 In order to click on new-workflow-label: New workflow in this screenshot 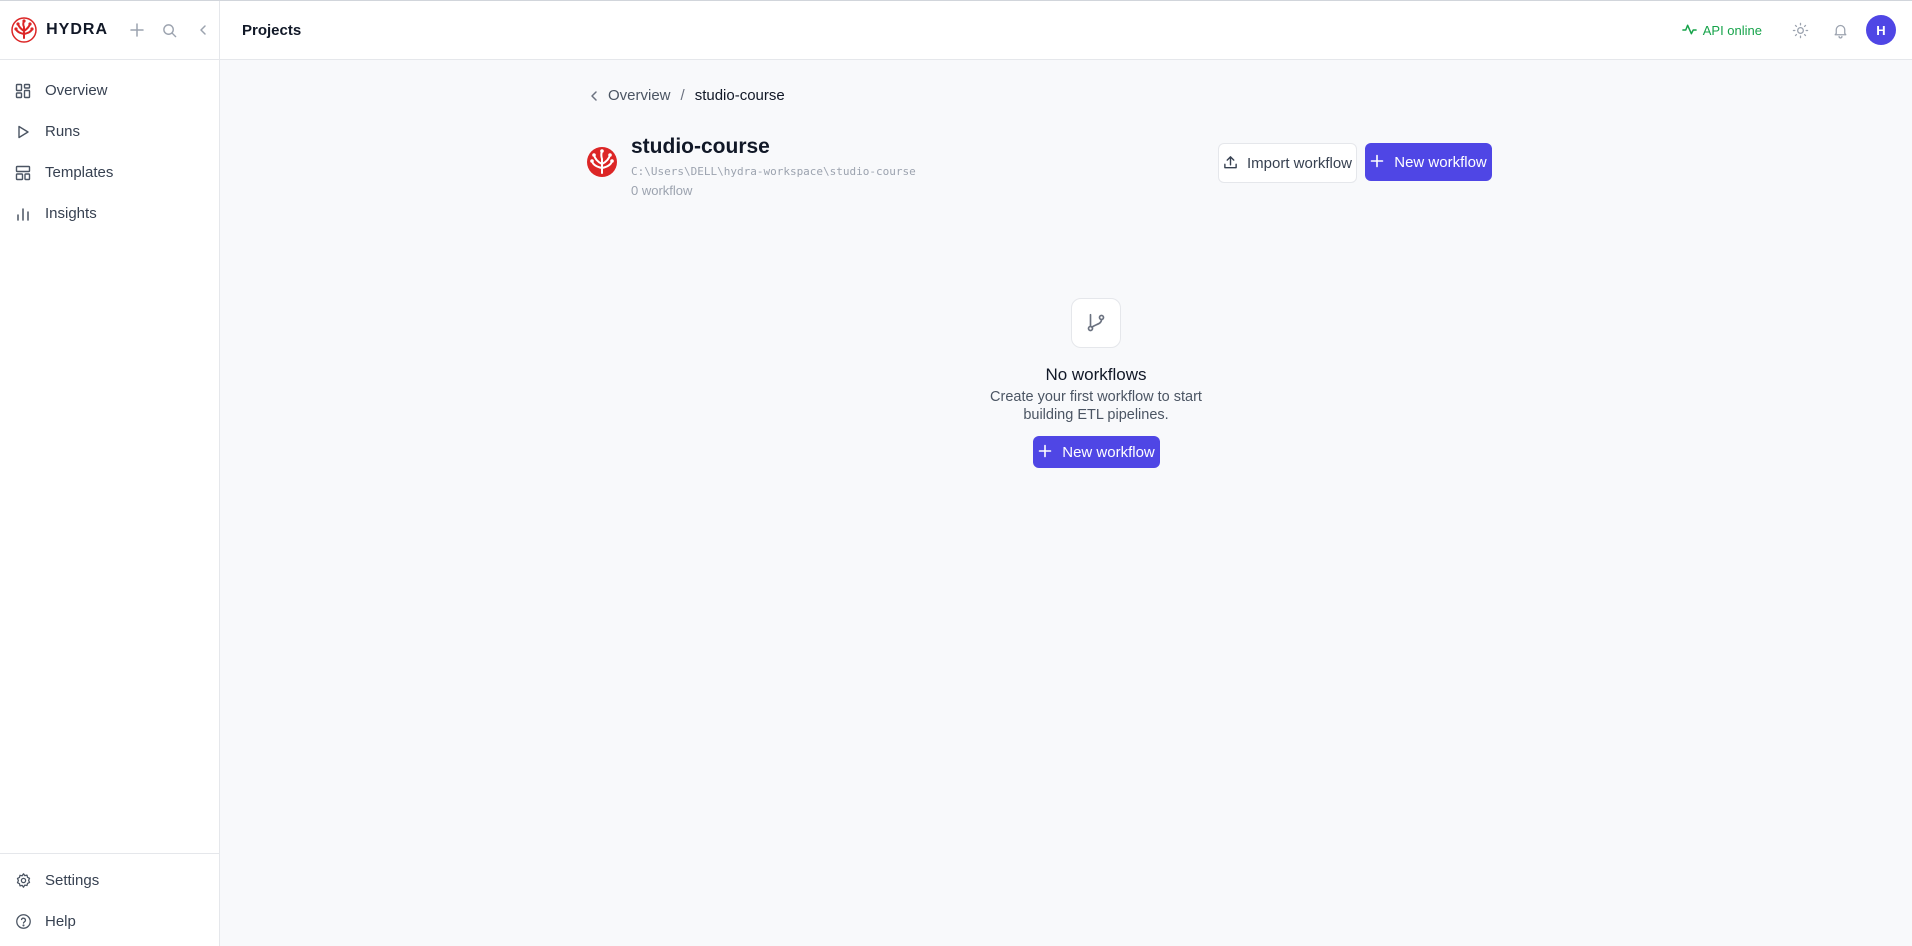, I will do `click(1440, 162)`.